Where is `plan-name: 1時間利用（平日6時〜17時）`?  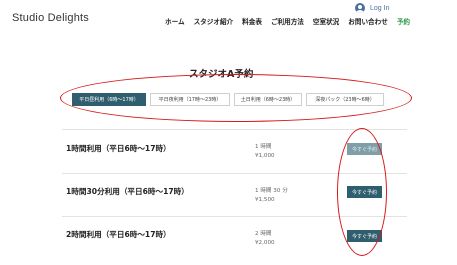 plan-name: 1時間利用（平日6時〜17時） is located at coordinates (118, 148).